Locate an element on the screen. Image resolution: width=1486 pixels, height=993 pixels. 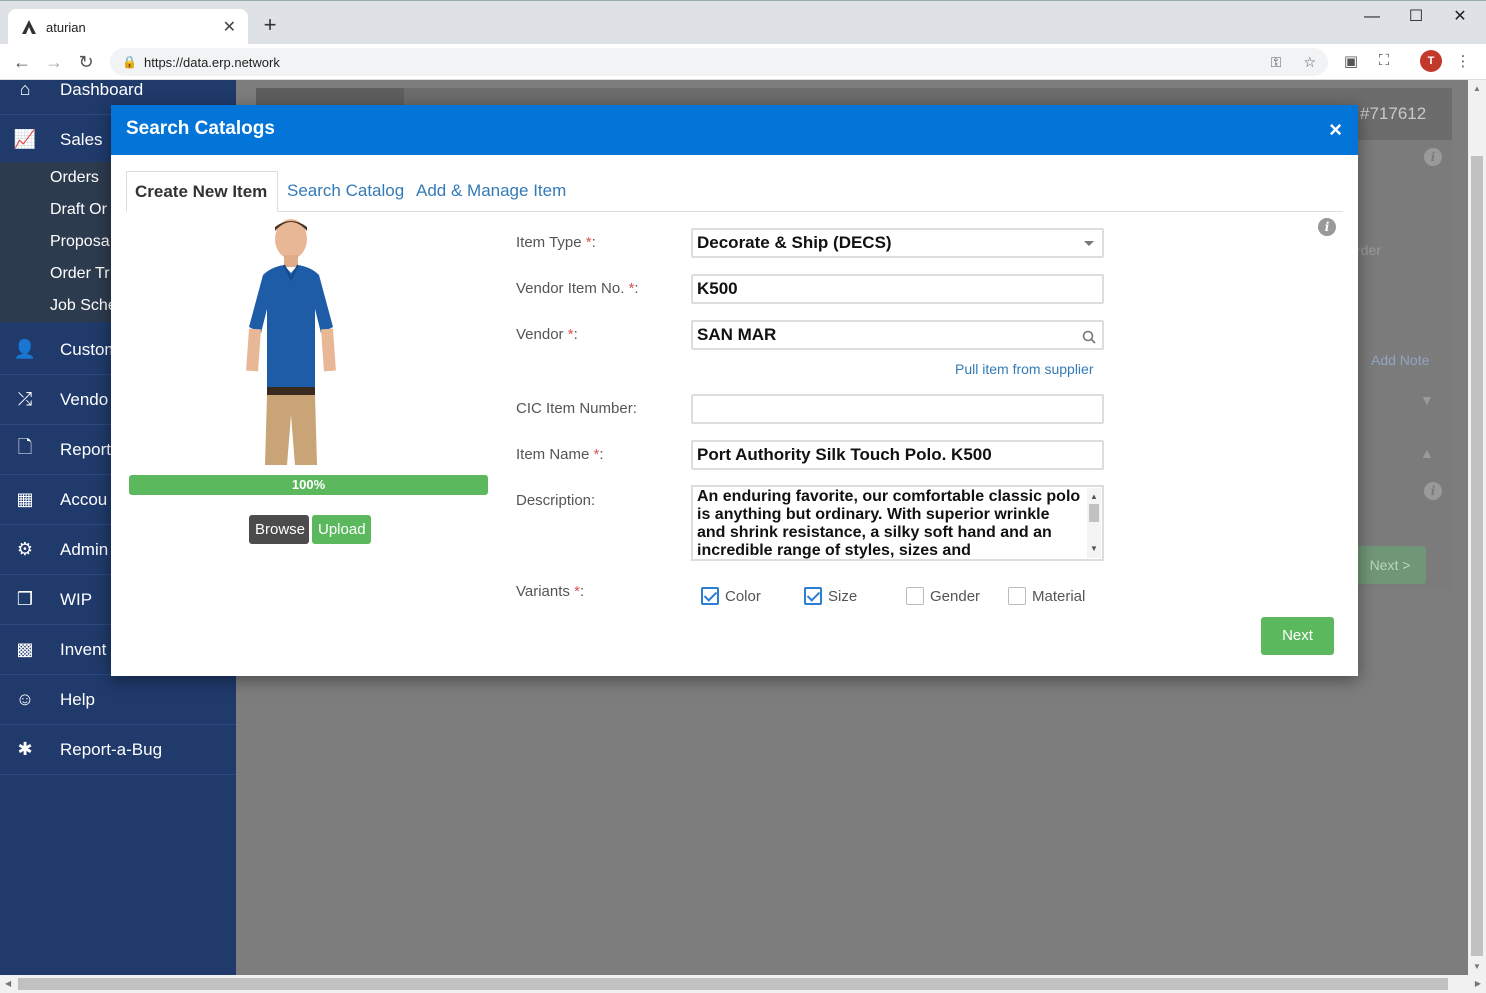
sidebar-item-label: Vendo is located at coordinates (84, 399).